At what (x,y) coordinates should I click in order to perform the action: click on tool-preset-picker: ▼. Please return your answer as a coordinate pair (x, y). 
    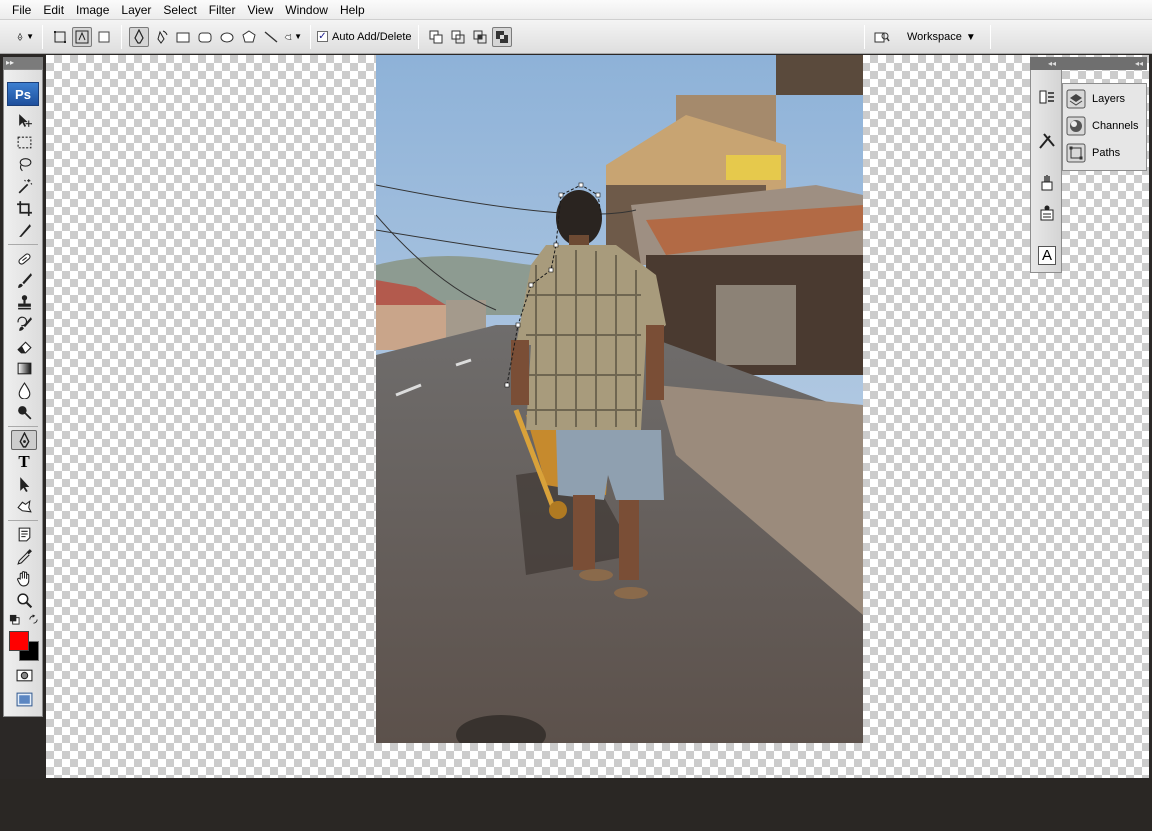
    Looking at the image, I should click on (25, 37).